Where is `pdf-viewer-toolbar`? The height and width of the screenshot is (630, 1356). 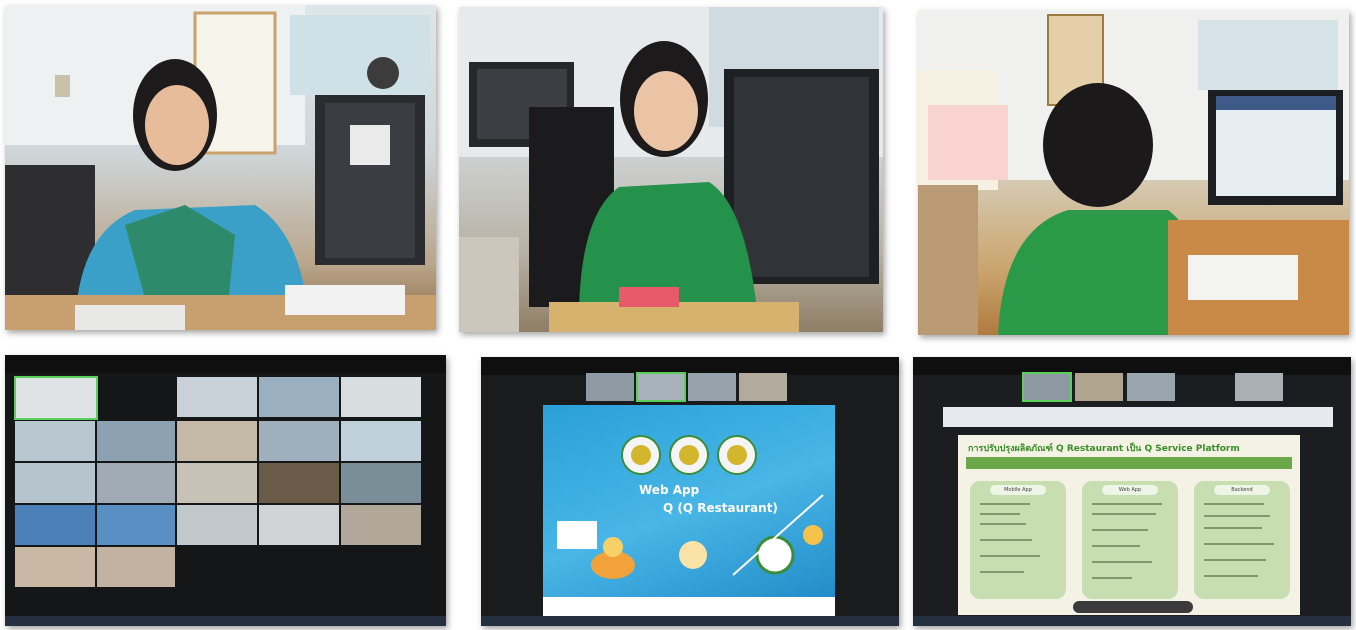 pdf-viewer-toolbar is located at coordinates (1138, 417).